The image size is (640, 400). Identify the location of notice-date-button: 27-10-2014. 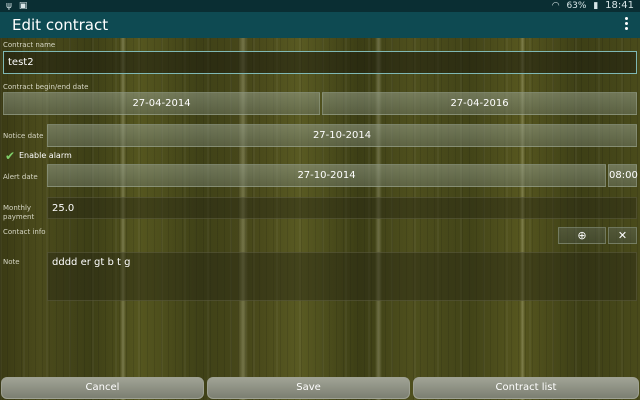
(342, 135).